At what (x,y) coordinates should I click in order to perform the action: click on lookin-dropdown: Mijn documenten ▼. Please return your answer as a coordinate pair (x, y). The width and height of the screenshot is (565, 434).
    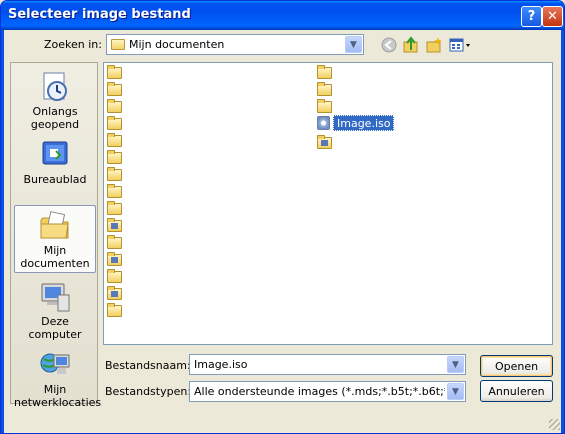
    Looking at the image, I should click on (235, 44).